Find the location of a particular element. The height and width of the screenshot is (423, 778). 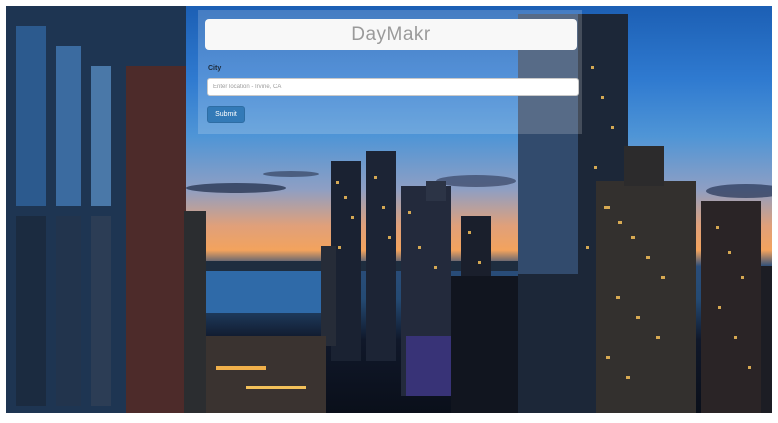

app-title: DayMakr is located at coordinates (391, 34).